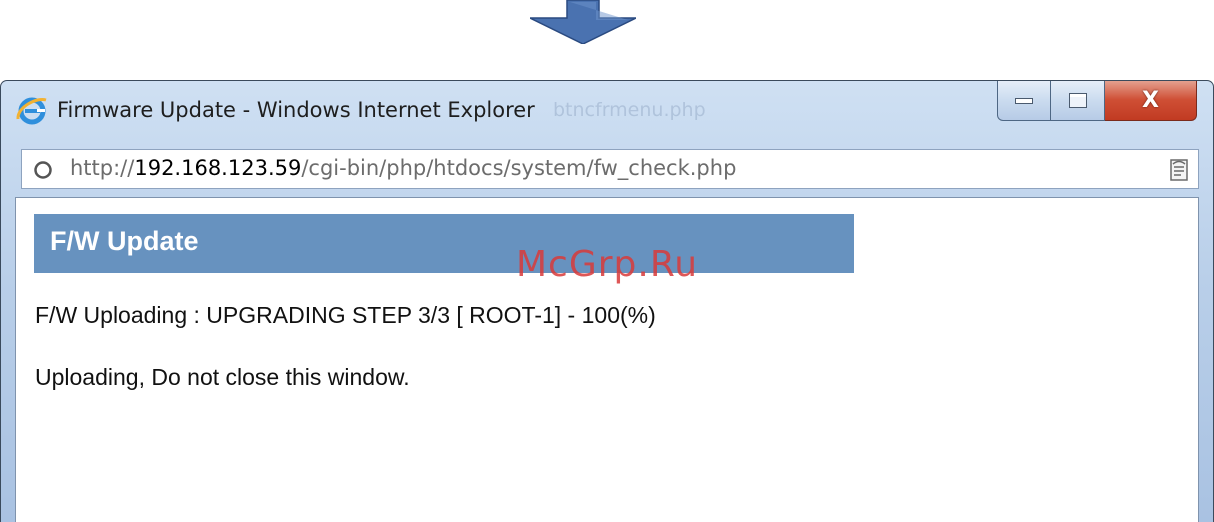  I want to click on down-arrow-icon, so click(583, 22).